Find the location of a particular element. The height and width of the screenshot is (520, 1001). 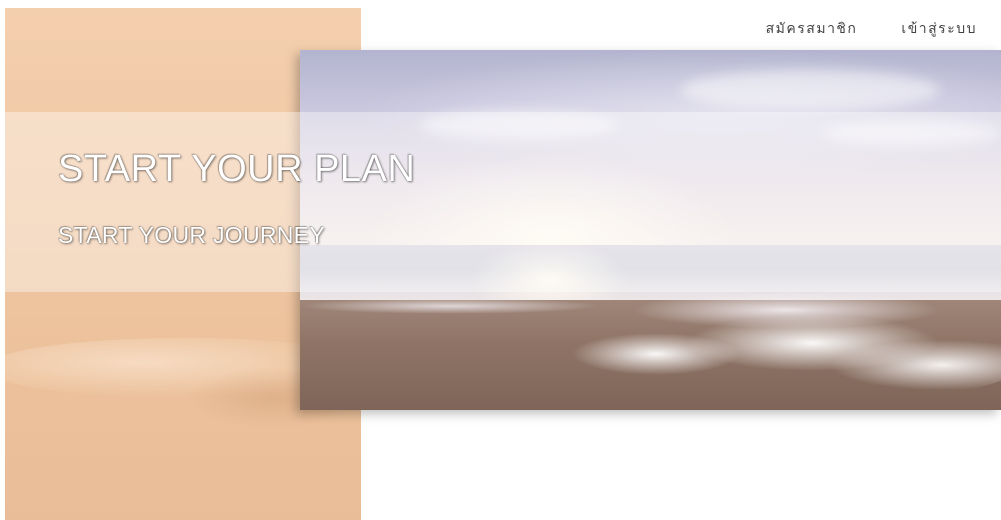

hero-subtitle: START YOUR JOURNEY is located at coordinates (191, 235).